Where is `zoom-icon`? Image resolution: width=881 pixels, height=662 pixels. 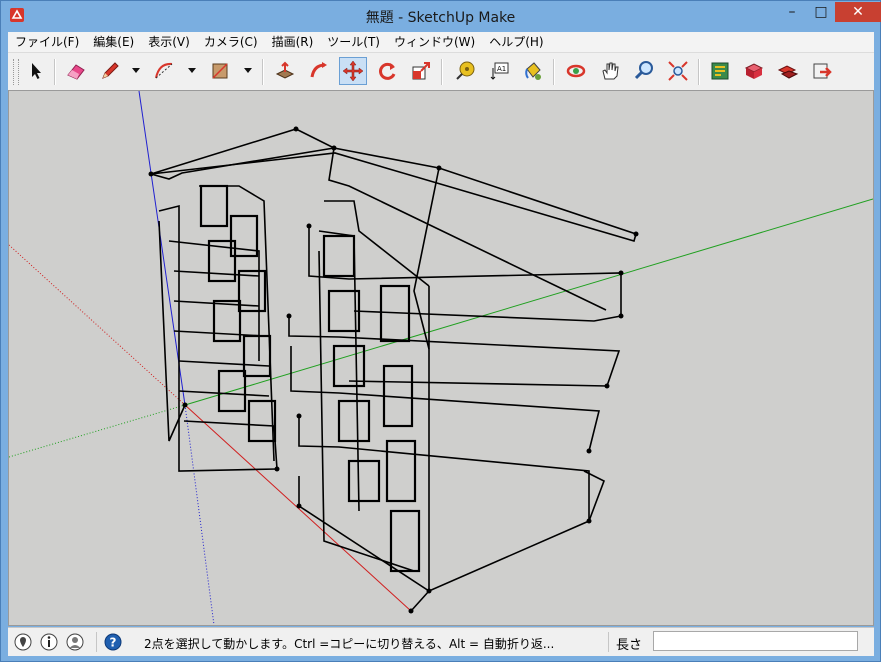
zoom-icon is located at coordinates (643, 70).